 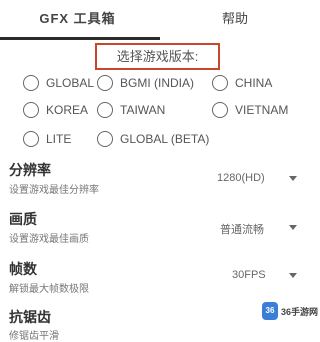 I want to click on graphics-description: 设置游戏最佳画质, so click(x=49, y=239).